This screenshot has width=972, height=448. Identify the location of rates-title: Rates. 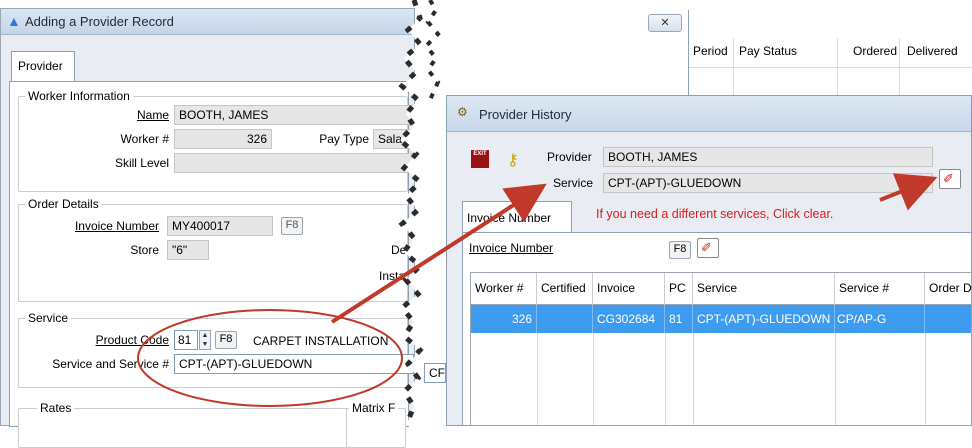
(56, 408).